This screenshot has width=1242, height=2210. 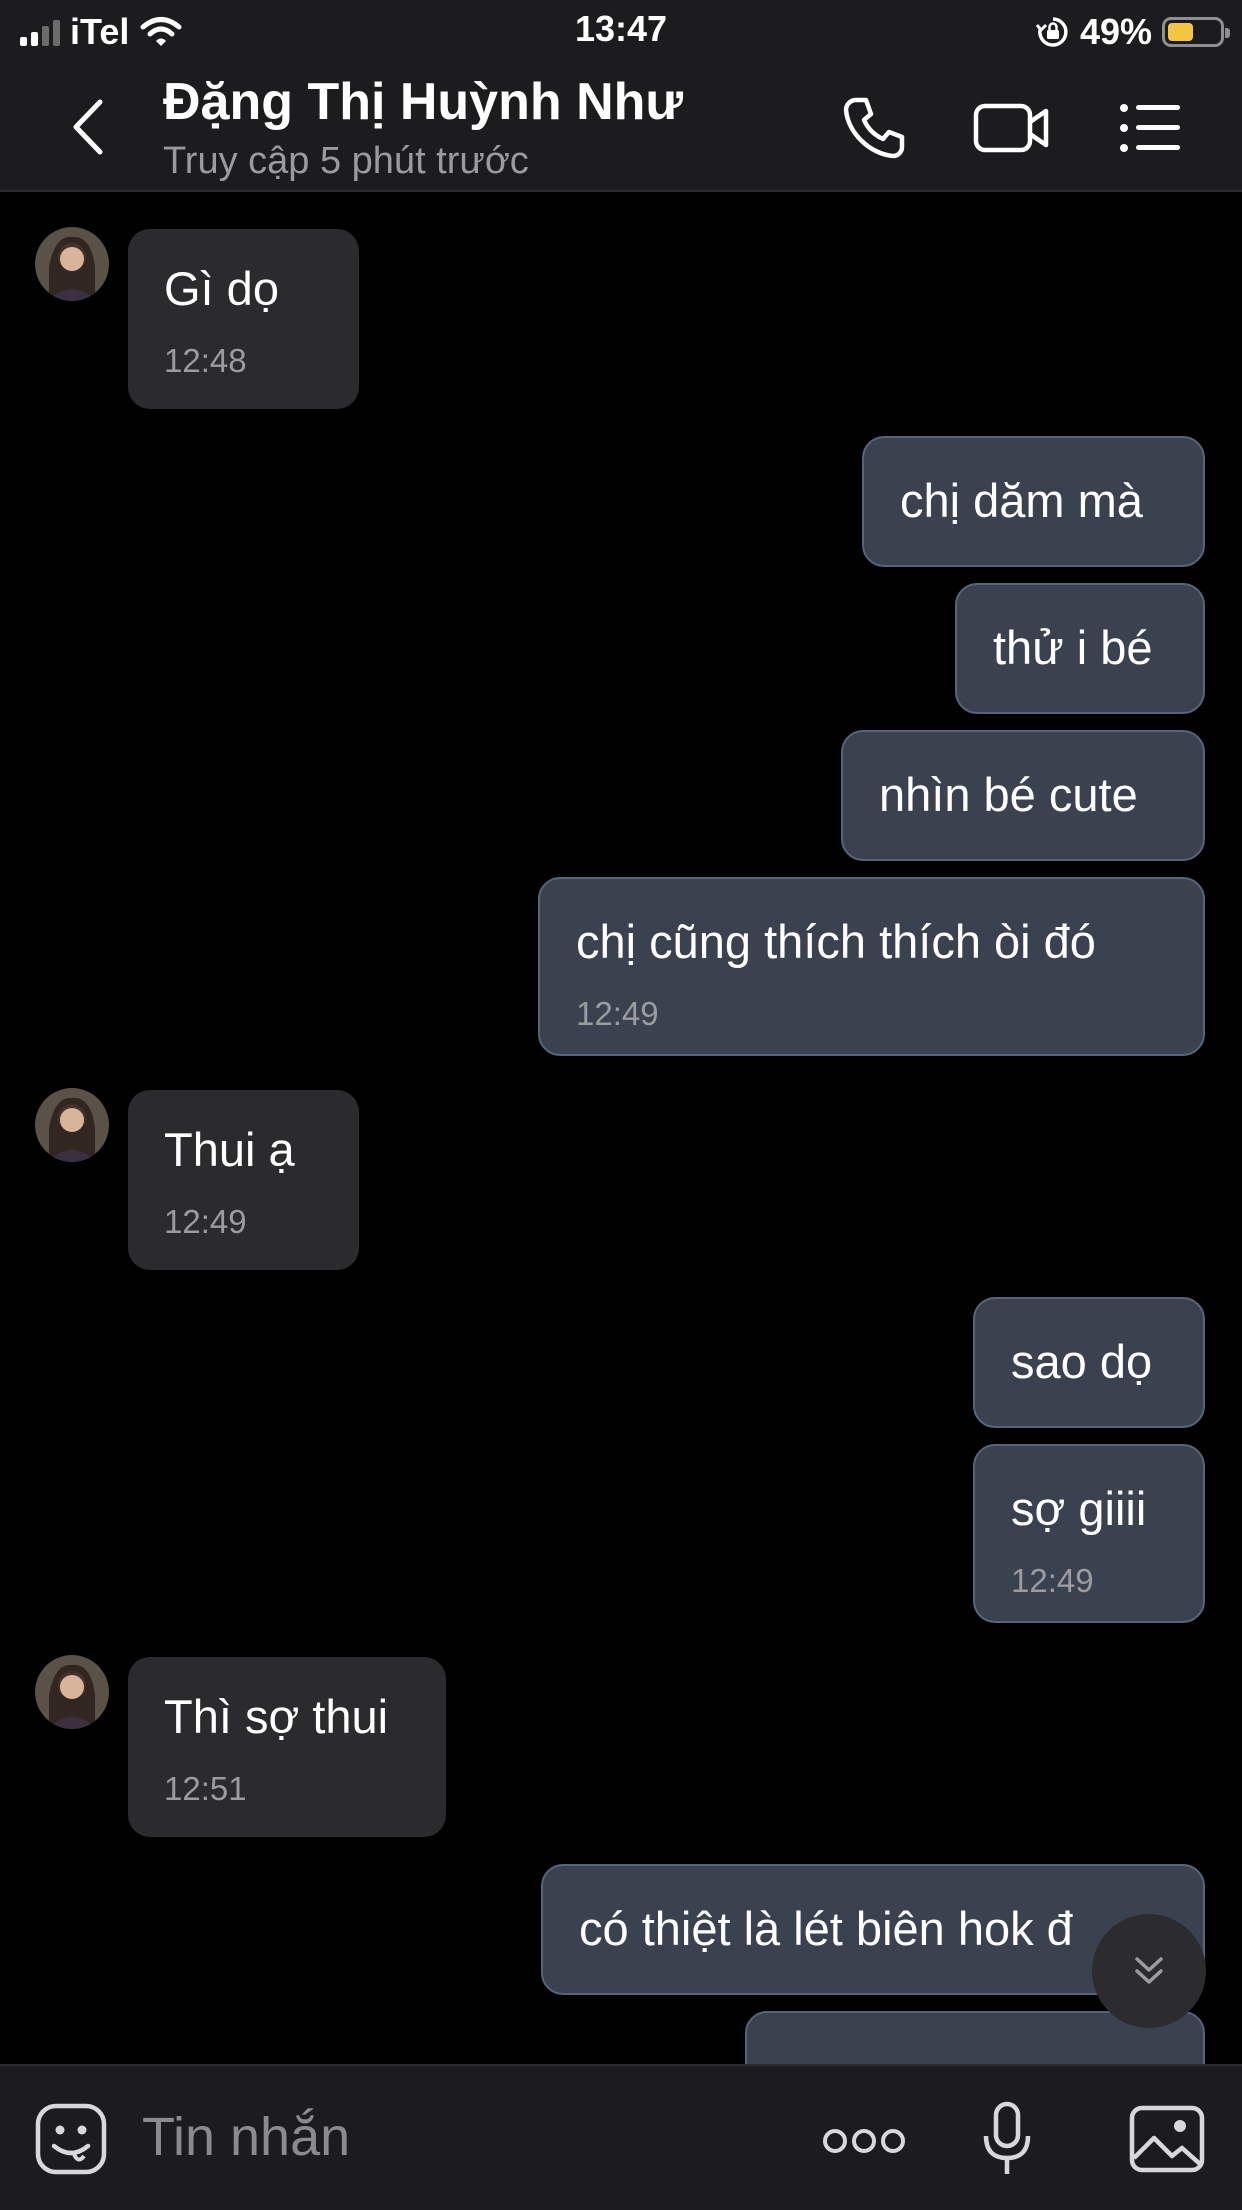 What do you see at coordinates (1196, 32) in the screenshot?
I see `battery-icon` at bounding box center [1196, 32].